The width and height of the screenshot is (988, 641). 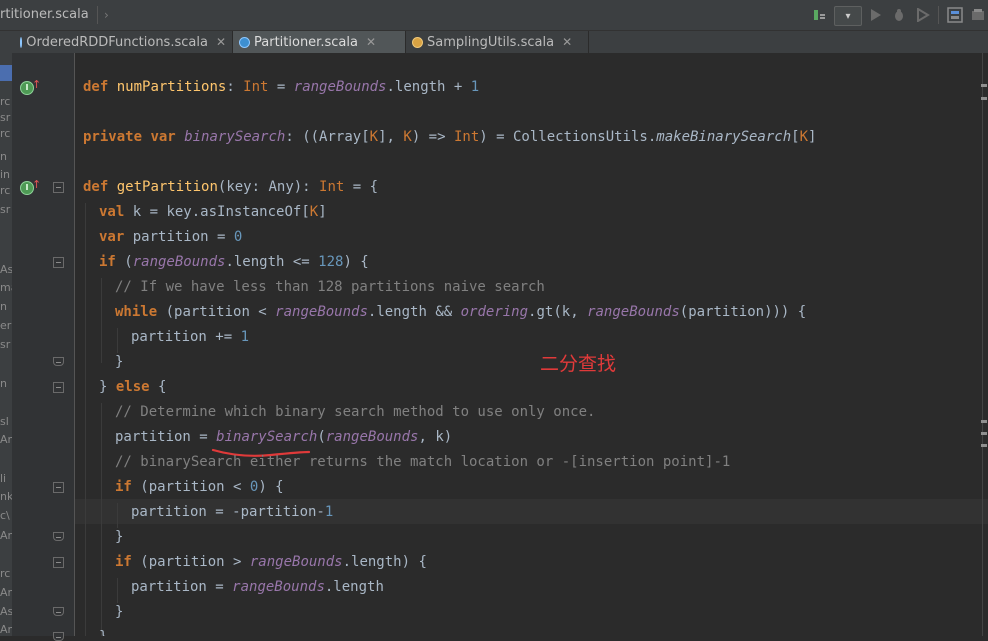 I want to click on tab-label: Partitioner.scala, so click(x=306, y=42).